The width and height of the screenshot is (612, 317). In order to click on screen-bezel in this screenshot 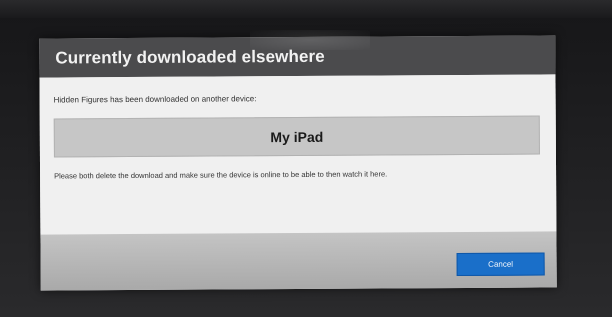, I will do `click(306, 9)`.